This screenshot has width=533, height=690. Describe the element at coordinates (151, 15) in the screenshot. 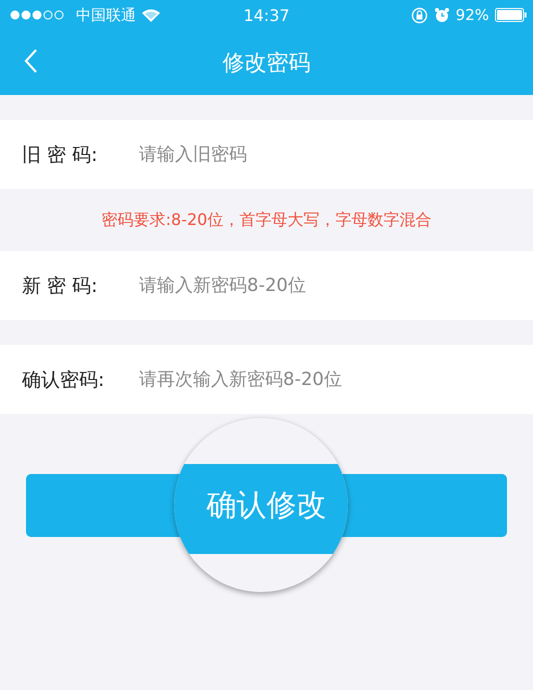

I see `wifi-icon` at that location.